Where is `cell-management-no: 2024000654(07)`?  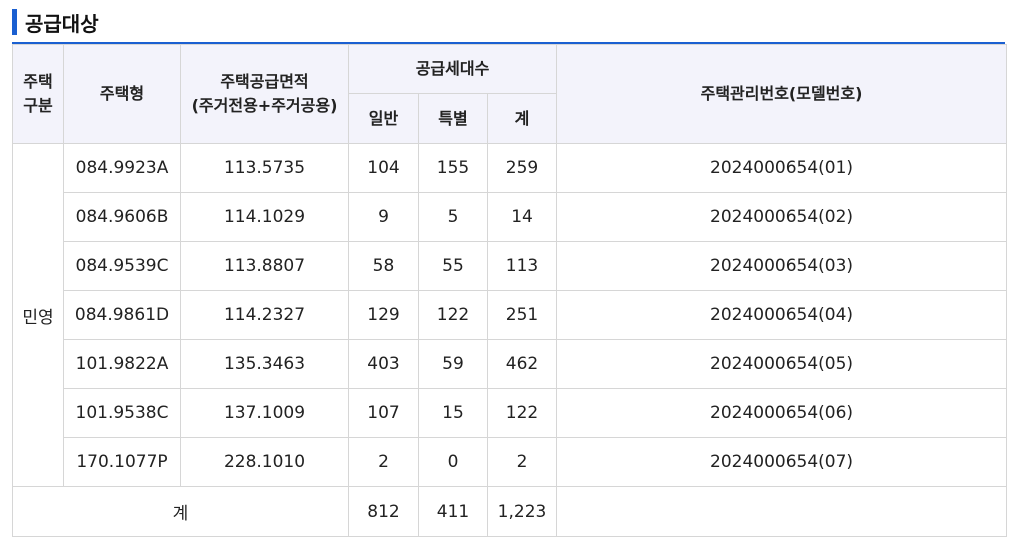
cell-management-no: 2024000654(07) is located at coordinates (782, 462).